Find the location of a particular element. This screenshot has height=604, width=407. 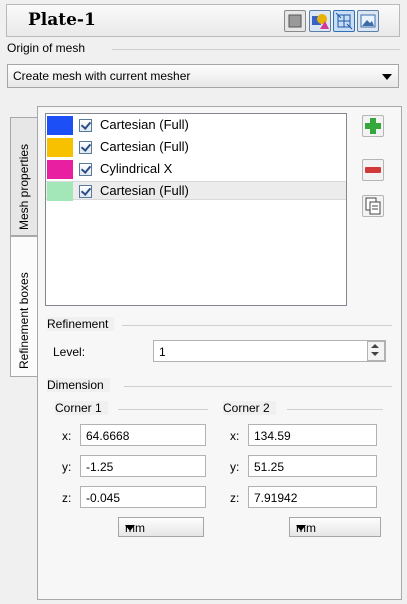

corner1-y-label: y: is located at coordinates (67, 467).